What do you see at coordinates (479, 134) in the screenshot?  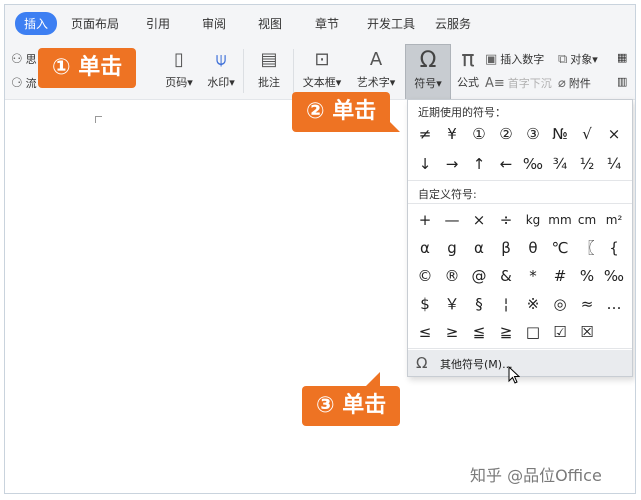 I see `symbol-cell: ①` at bounding box center [479, 134].